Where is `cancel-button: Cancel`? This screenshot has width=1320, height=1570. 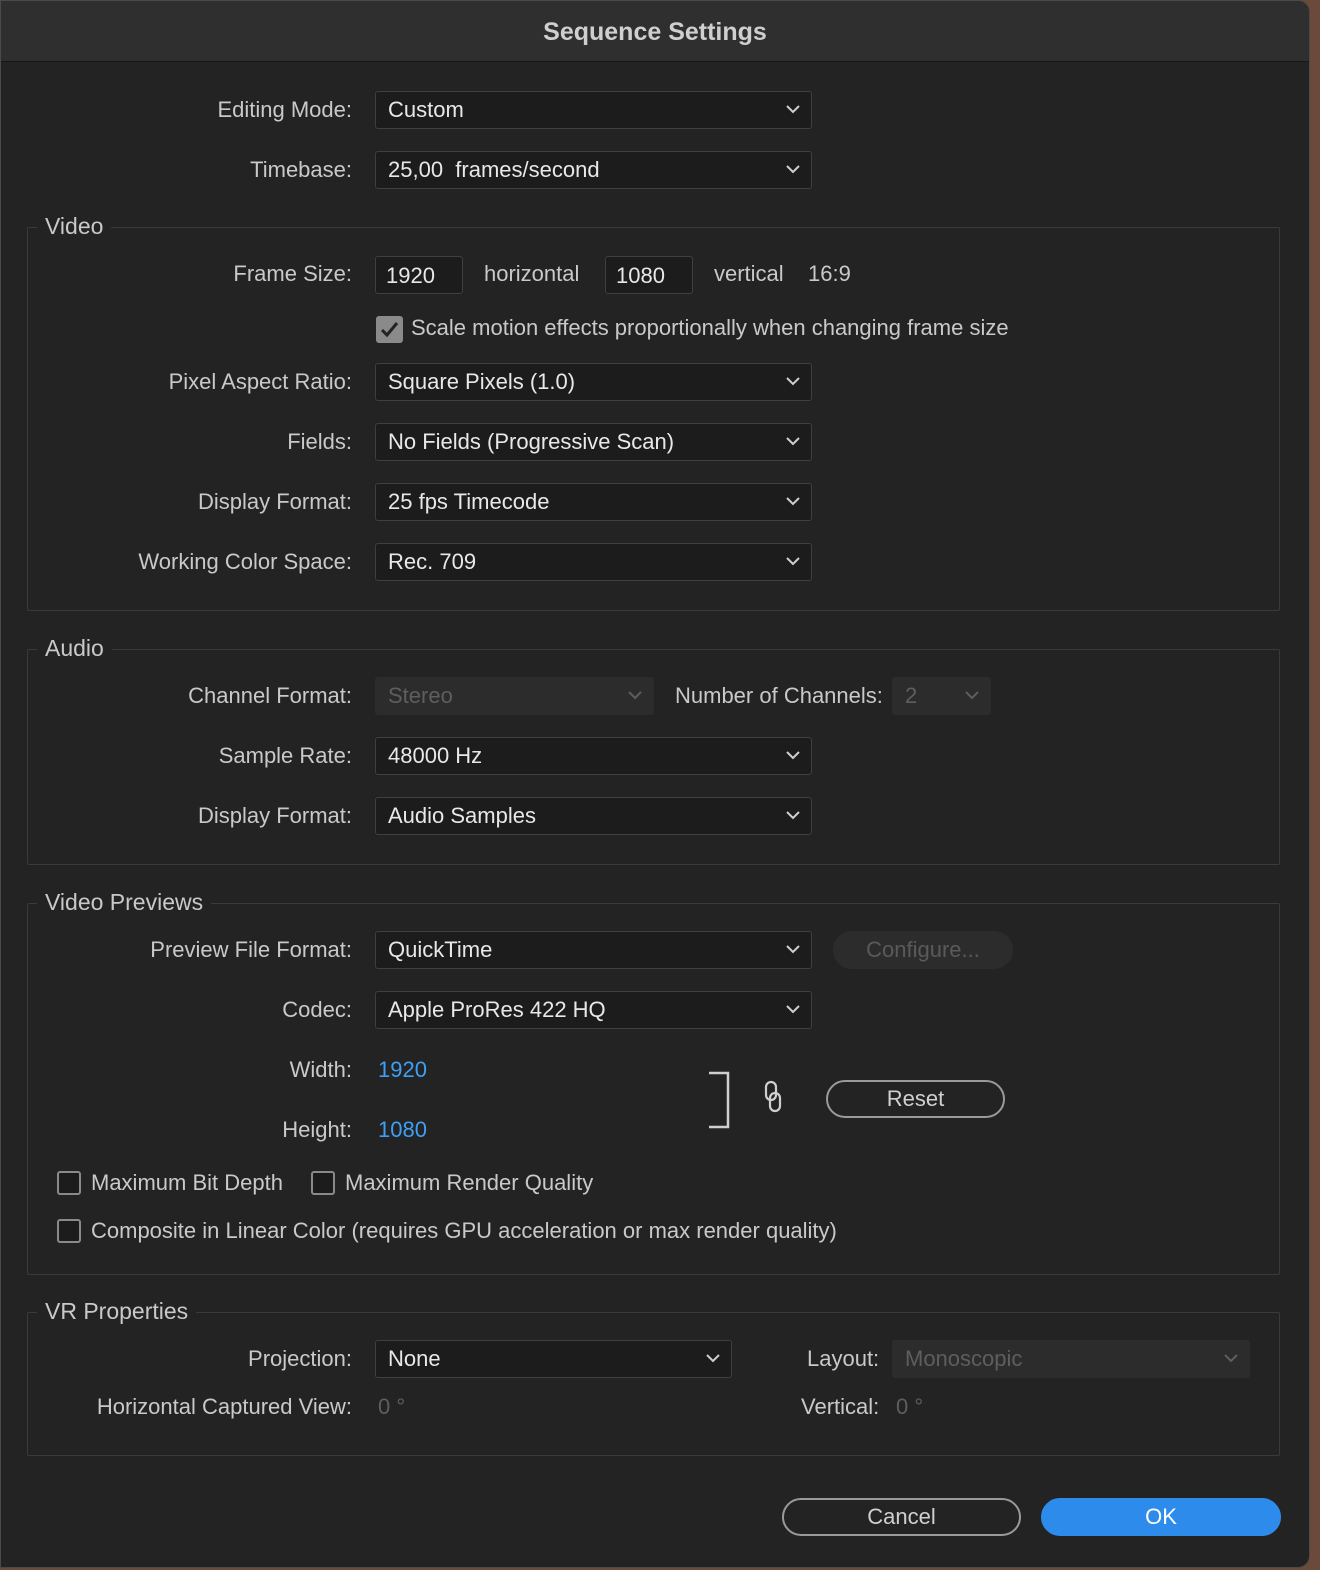 cancel-button: Cancel is located at coordinates (901, 1517).